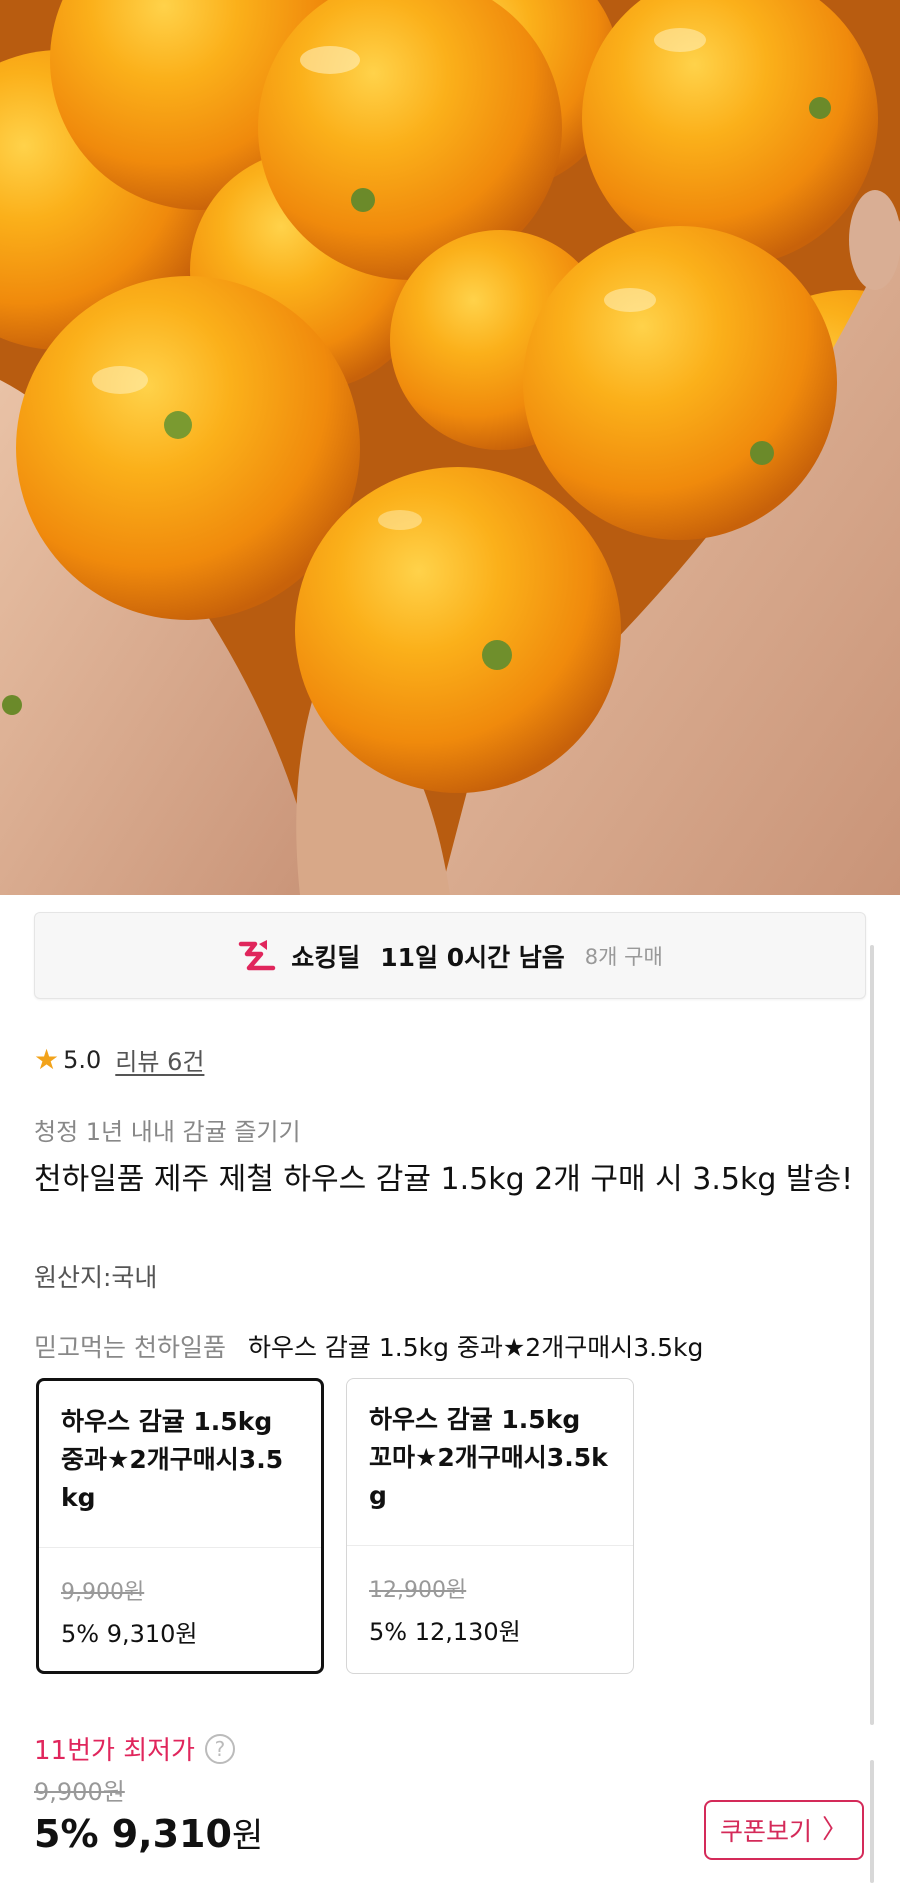  Describe the element at coordinates (872, 1335) in the screenshot. I see `scrollbar` at that location.